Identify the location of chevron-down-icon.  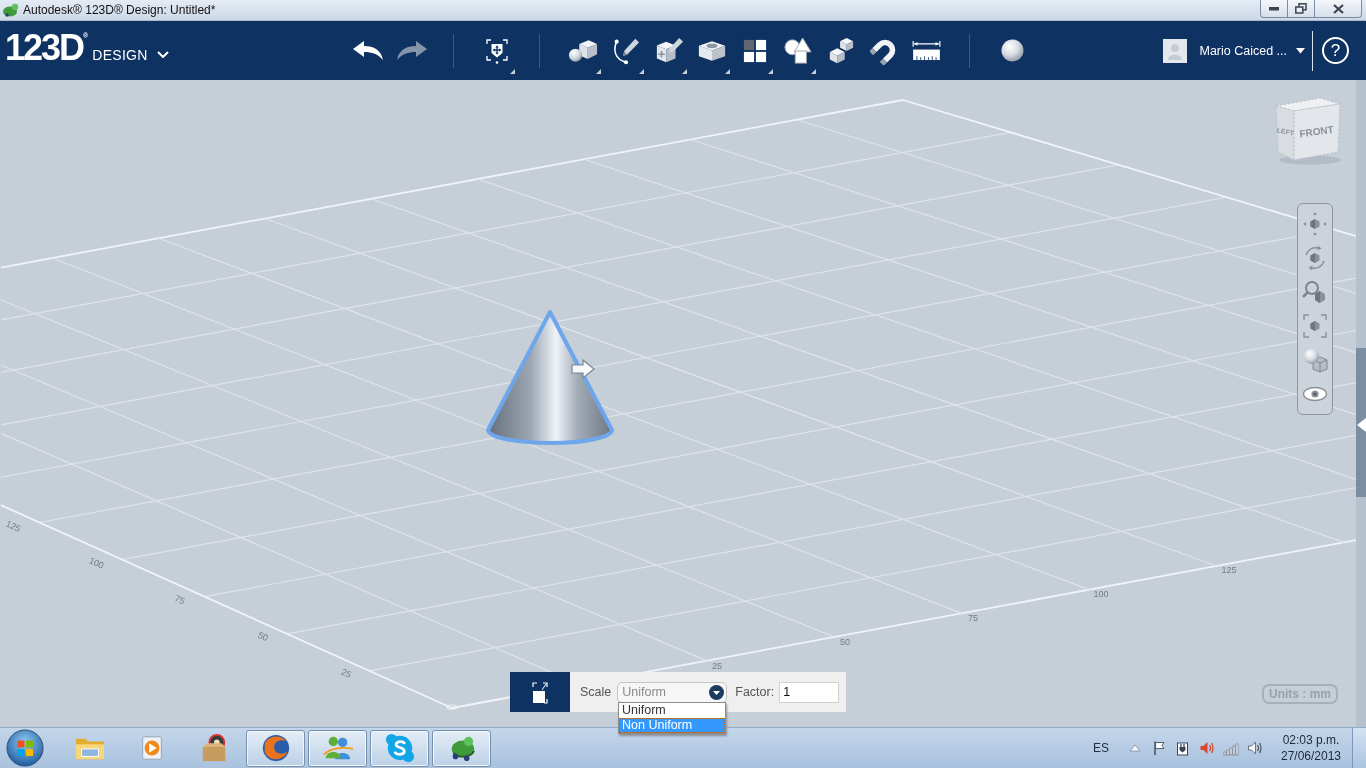
(162, 54).